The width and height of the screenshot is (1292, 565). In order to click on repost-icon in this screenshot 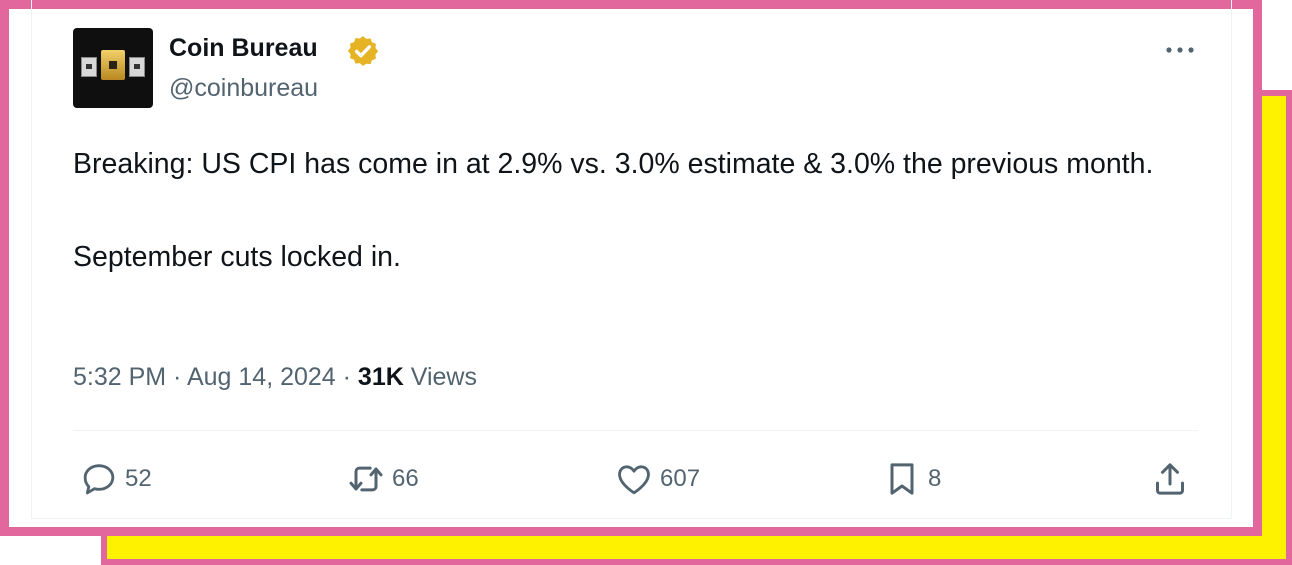, I will do `click(366, 479)`.